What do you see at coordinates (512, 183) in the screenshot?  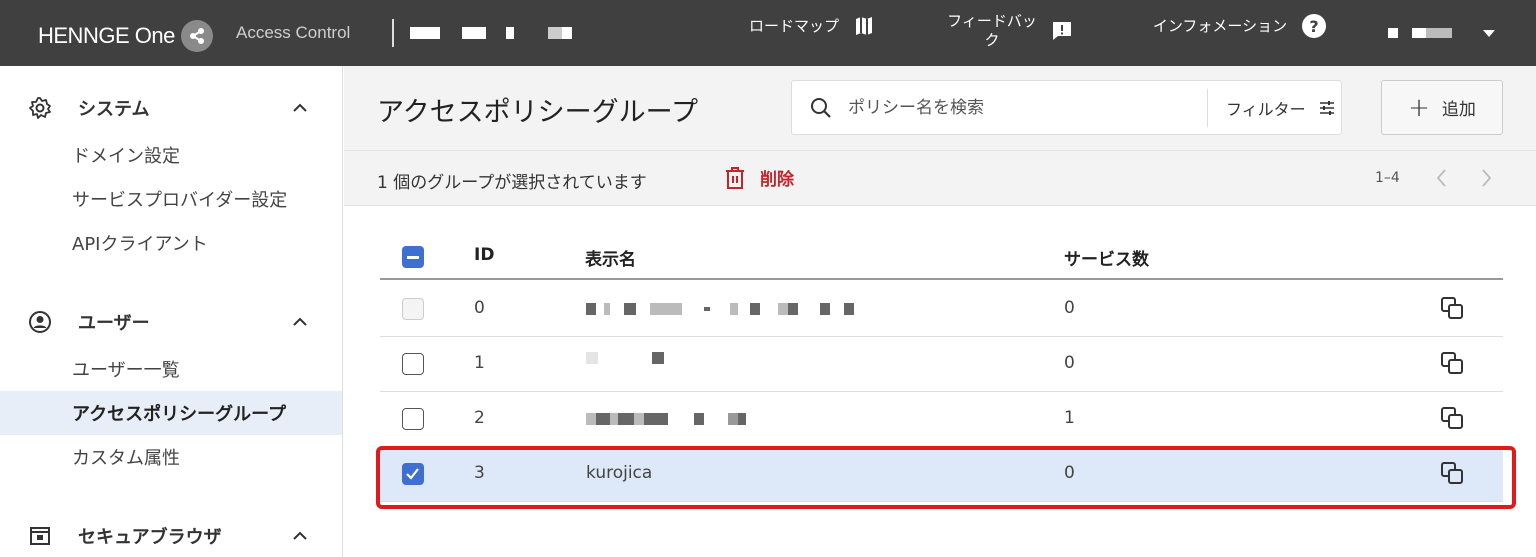 I see `selection-count: 1 個のグループが選択されています` at bounding box center [512, 183].